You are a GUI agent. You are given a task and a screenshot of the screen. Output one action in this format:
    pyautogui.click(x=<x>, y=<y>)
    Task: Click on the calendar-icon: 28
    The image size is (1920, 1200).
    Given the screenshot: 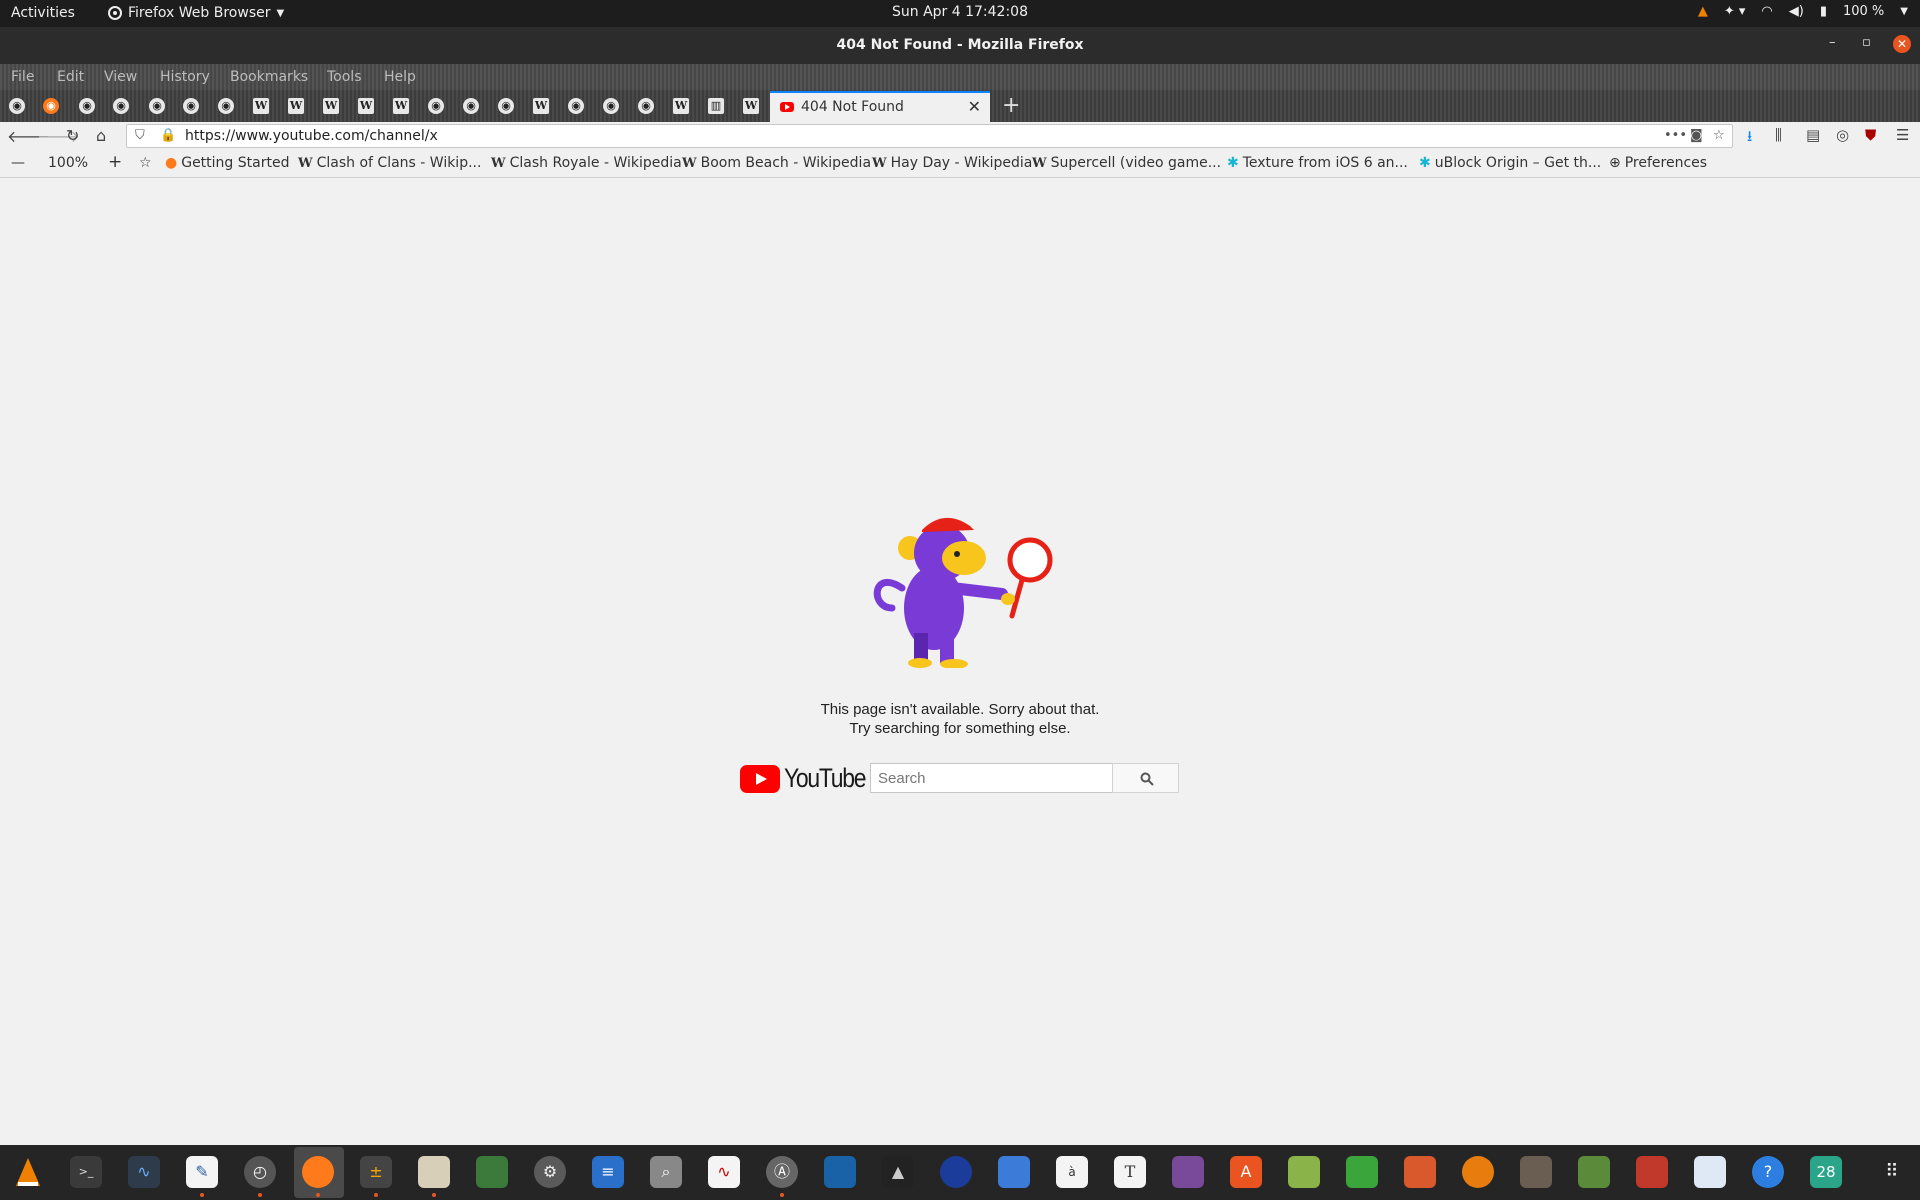 What is the action you would take?
    pyautogui.click(x=1826, y=1172)
    